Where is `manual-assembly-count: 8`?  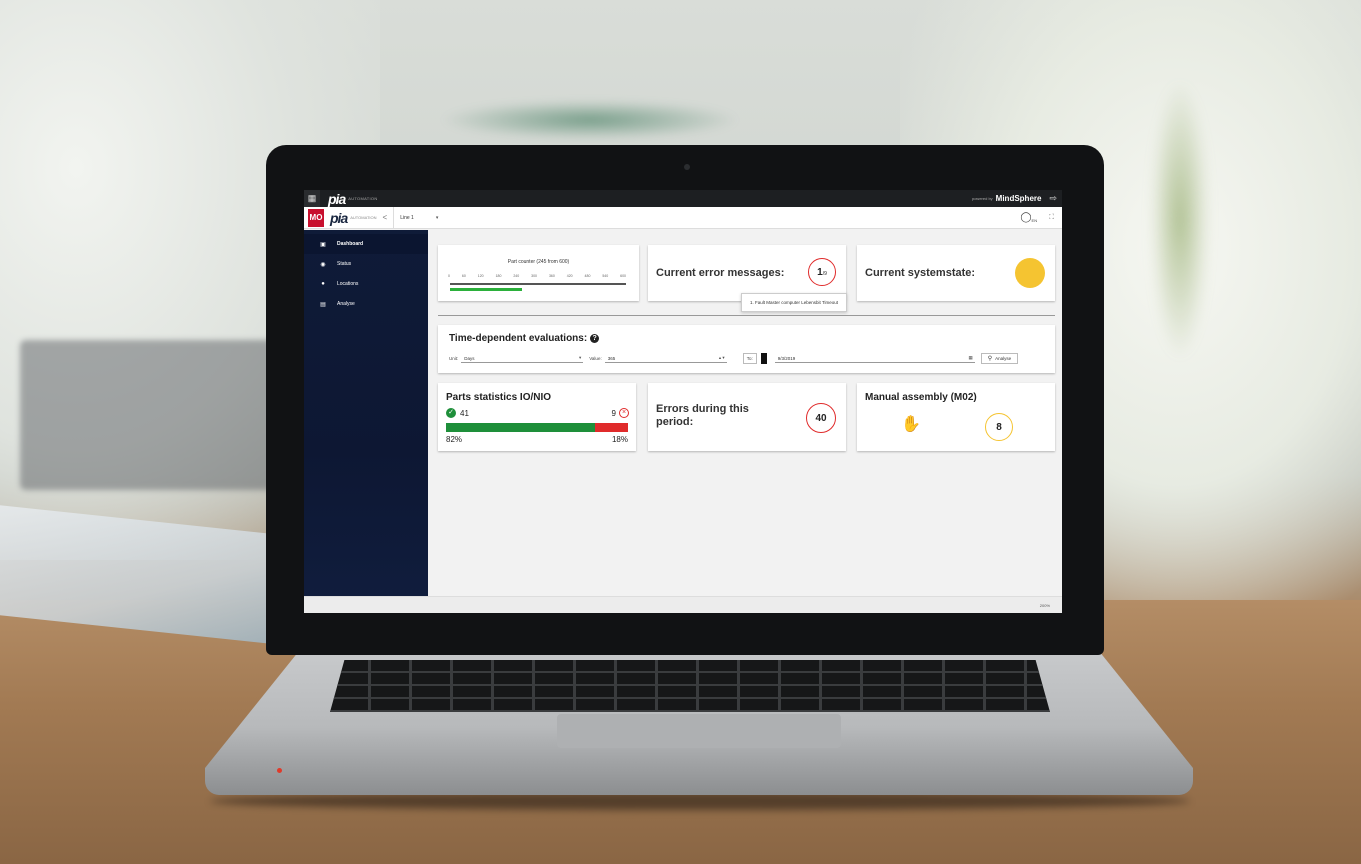
manual-assembly-count: 8 is located at coordinates (999, 427).